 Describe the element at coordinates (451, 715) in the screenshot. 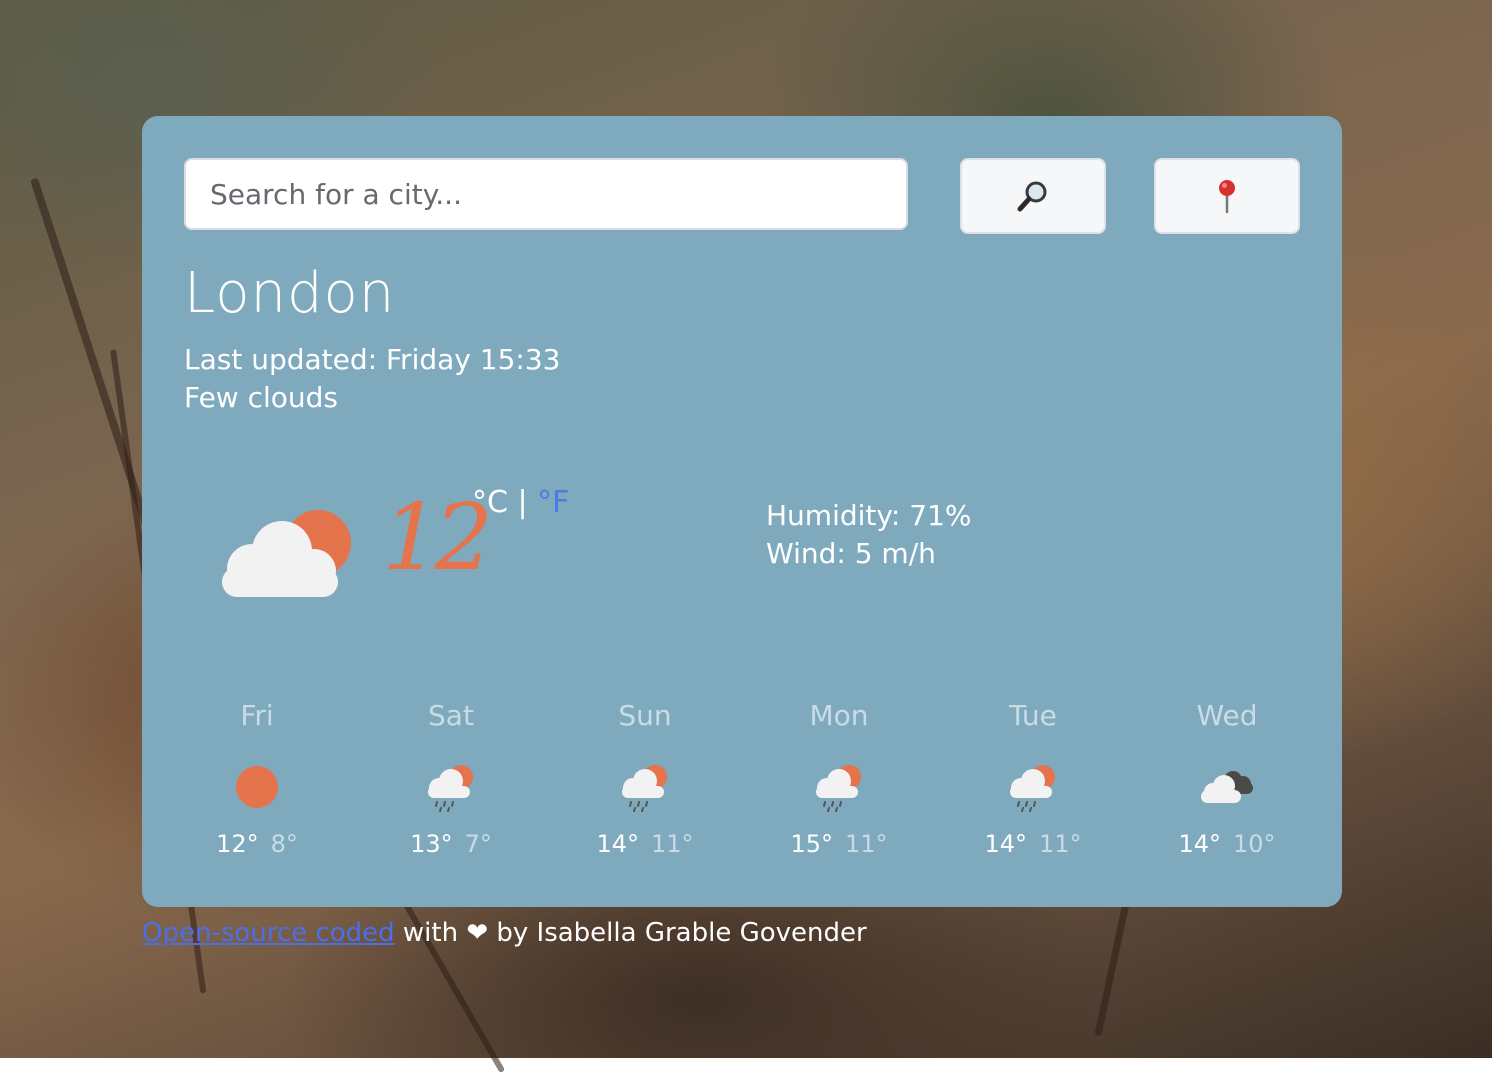

I see `forecast-day-name: Sat` at that location.